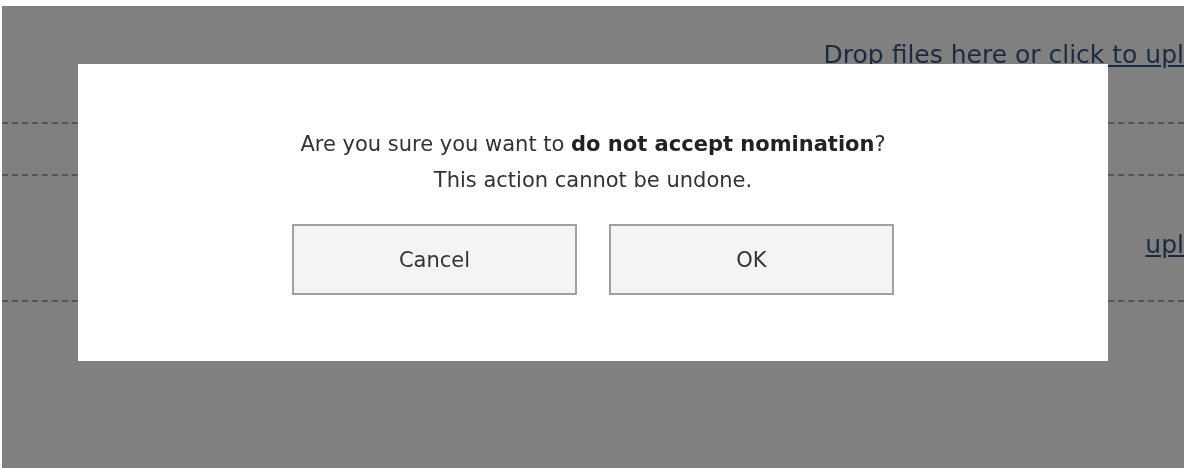 The height and width of the screenshot is (468, 1184). What do you see at coordinates (751, 259) in the screenshot?
I see `ok-button: OK` at bounding box center [751, 259].